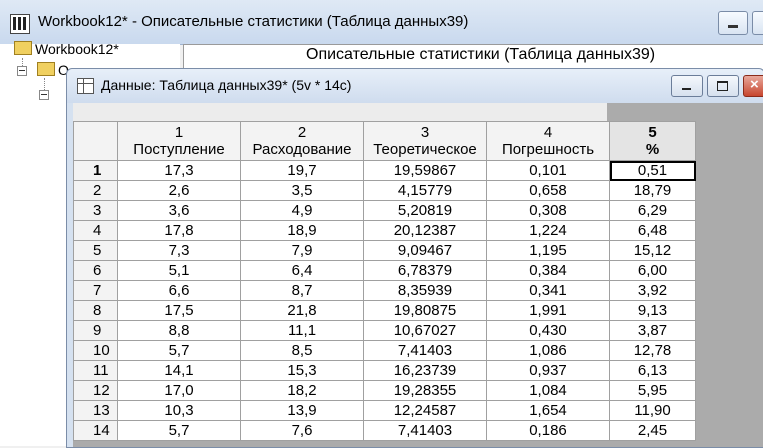 The width and height of the screenshot is (763, 448). What do you see at coordinates (95, 190) in the screenshot?
I see `row-header: 2` at bounding box center [95, 190].